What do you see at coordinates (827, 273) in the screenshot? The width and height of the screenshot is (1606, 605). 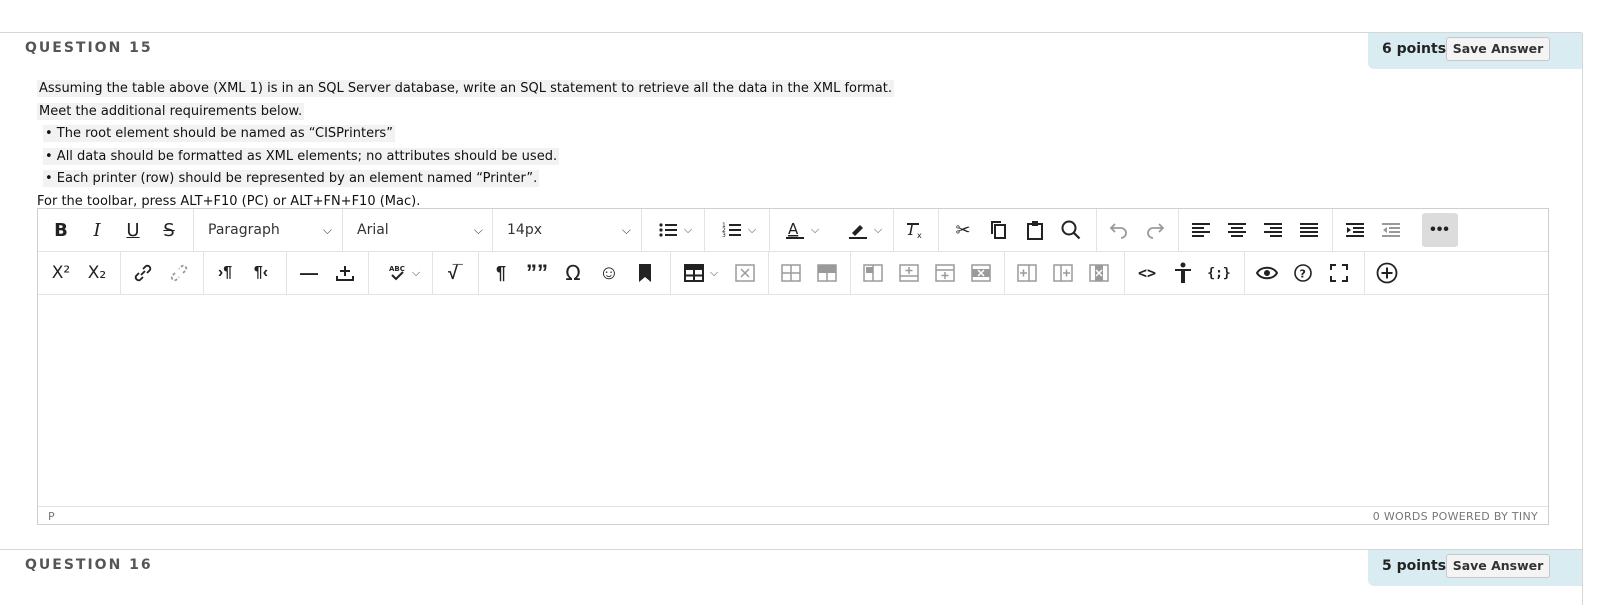 I see `table-cell-props-button` at bounding box center [827, 273].